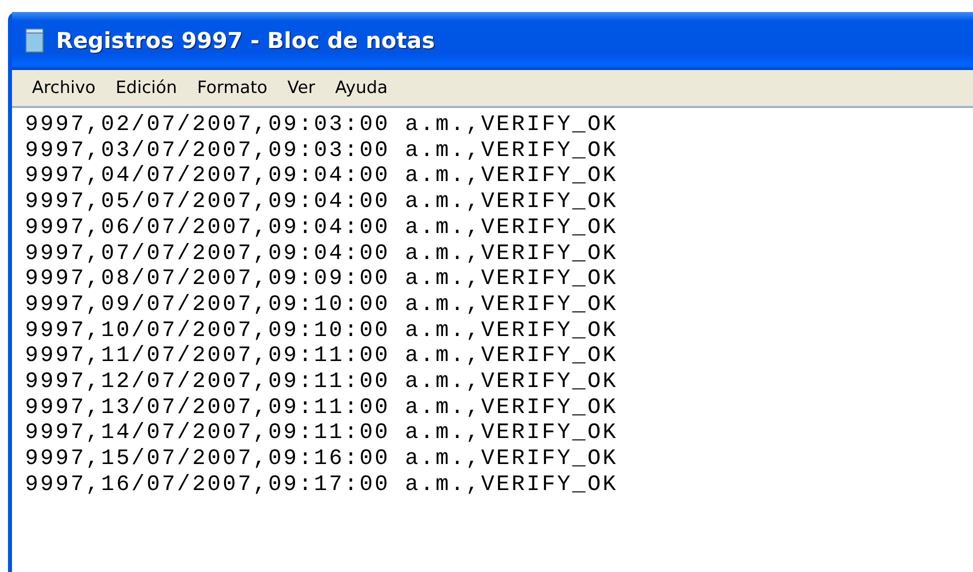 The height and width of the screenshot is (572, 973). What do you see at coordinates (321, 305) in the screenshot?
I see `text-line: 9997,09/07/2007,09:10:00 a.m.,VERIFY_OK` at bounding box center [321, 305].